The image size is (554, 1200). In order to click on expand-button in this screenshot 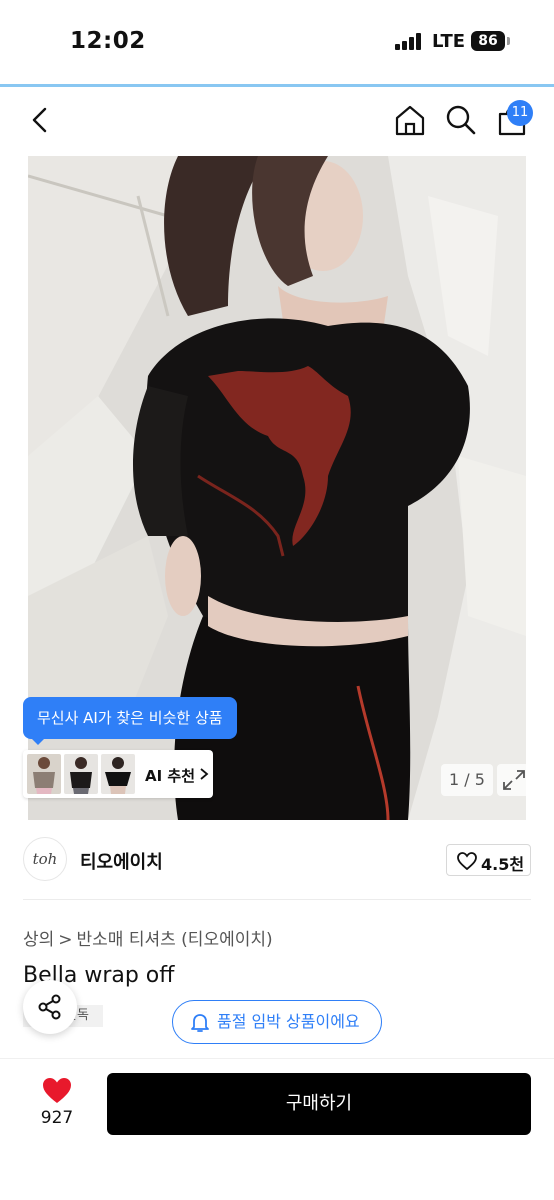, I will do `click(514, 780)`.